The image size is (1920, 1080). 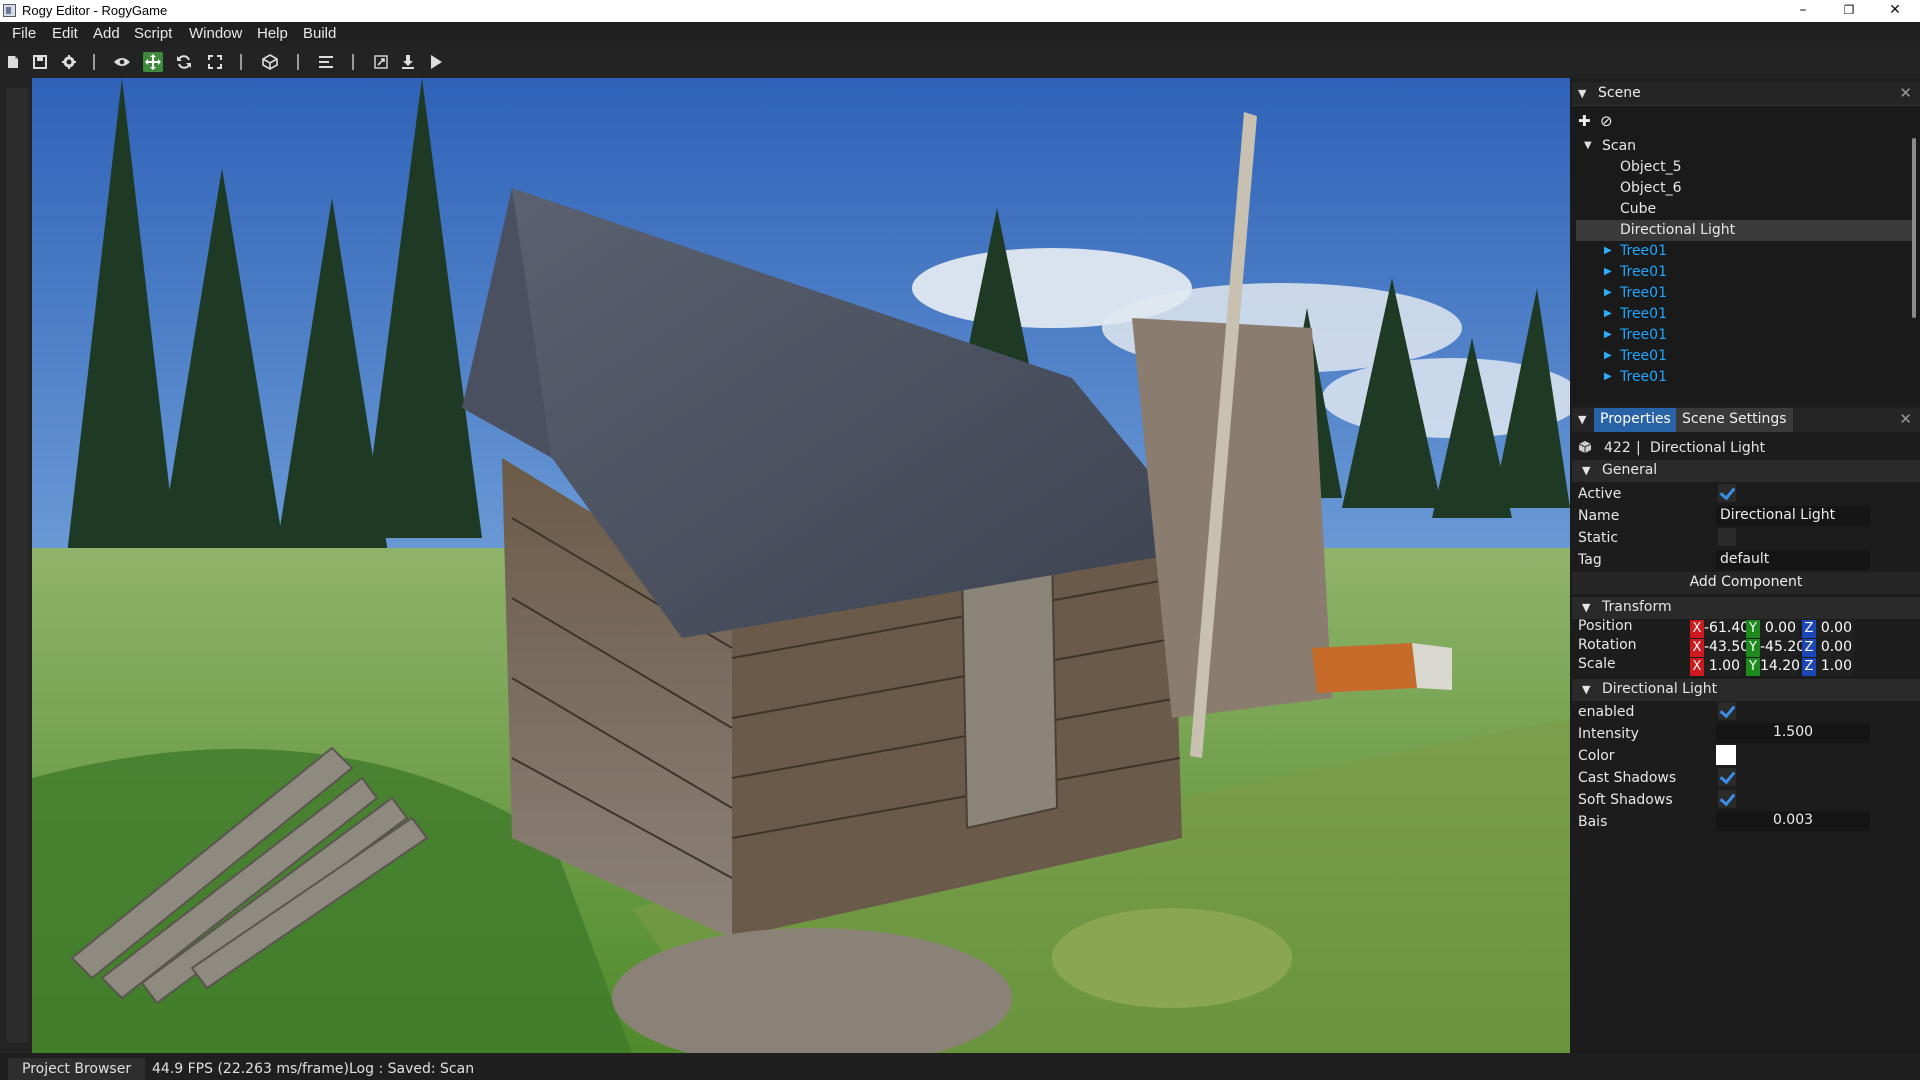 What do you see at coordinates (1803, 11) in the screenshot?
I see `minimize-button: –` at bounding box center [1803, 11].